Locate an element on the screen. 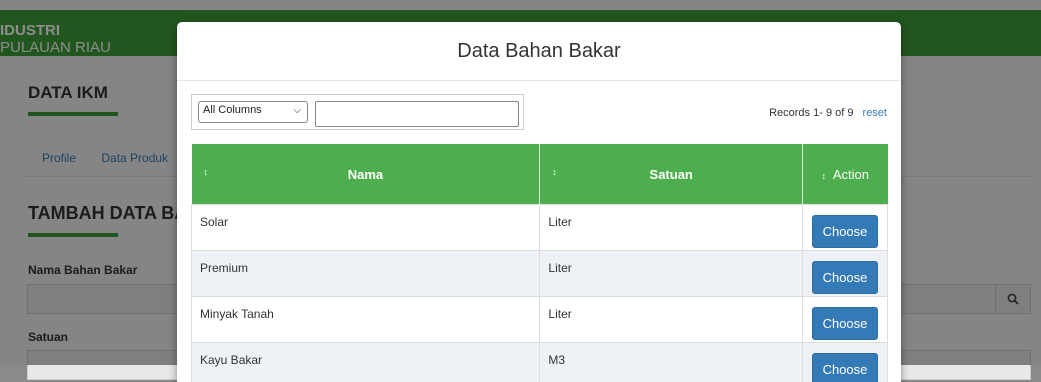  modal-header: Data Bahan Bakar is located at coordinates (539, 51).